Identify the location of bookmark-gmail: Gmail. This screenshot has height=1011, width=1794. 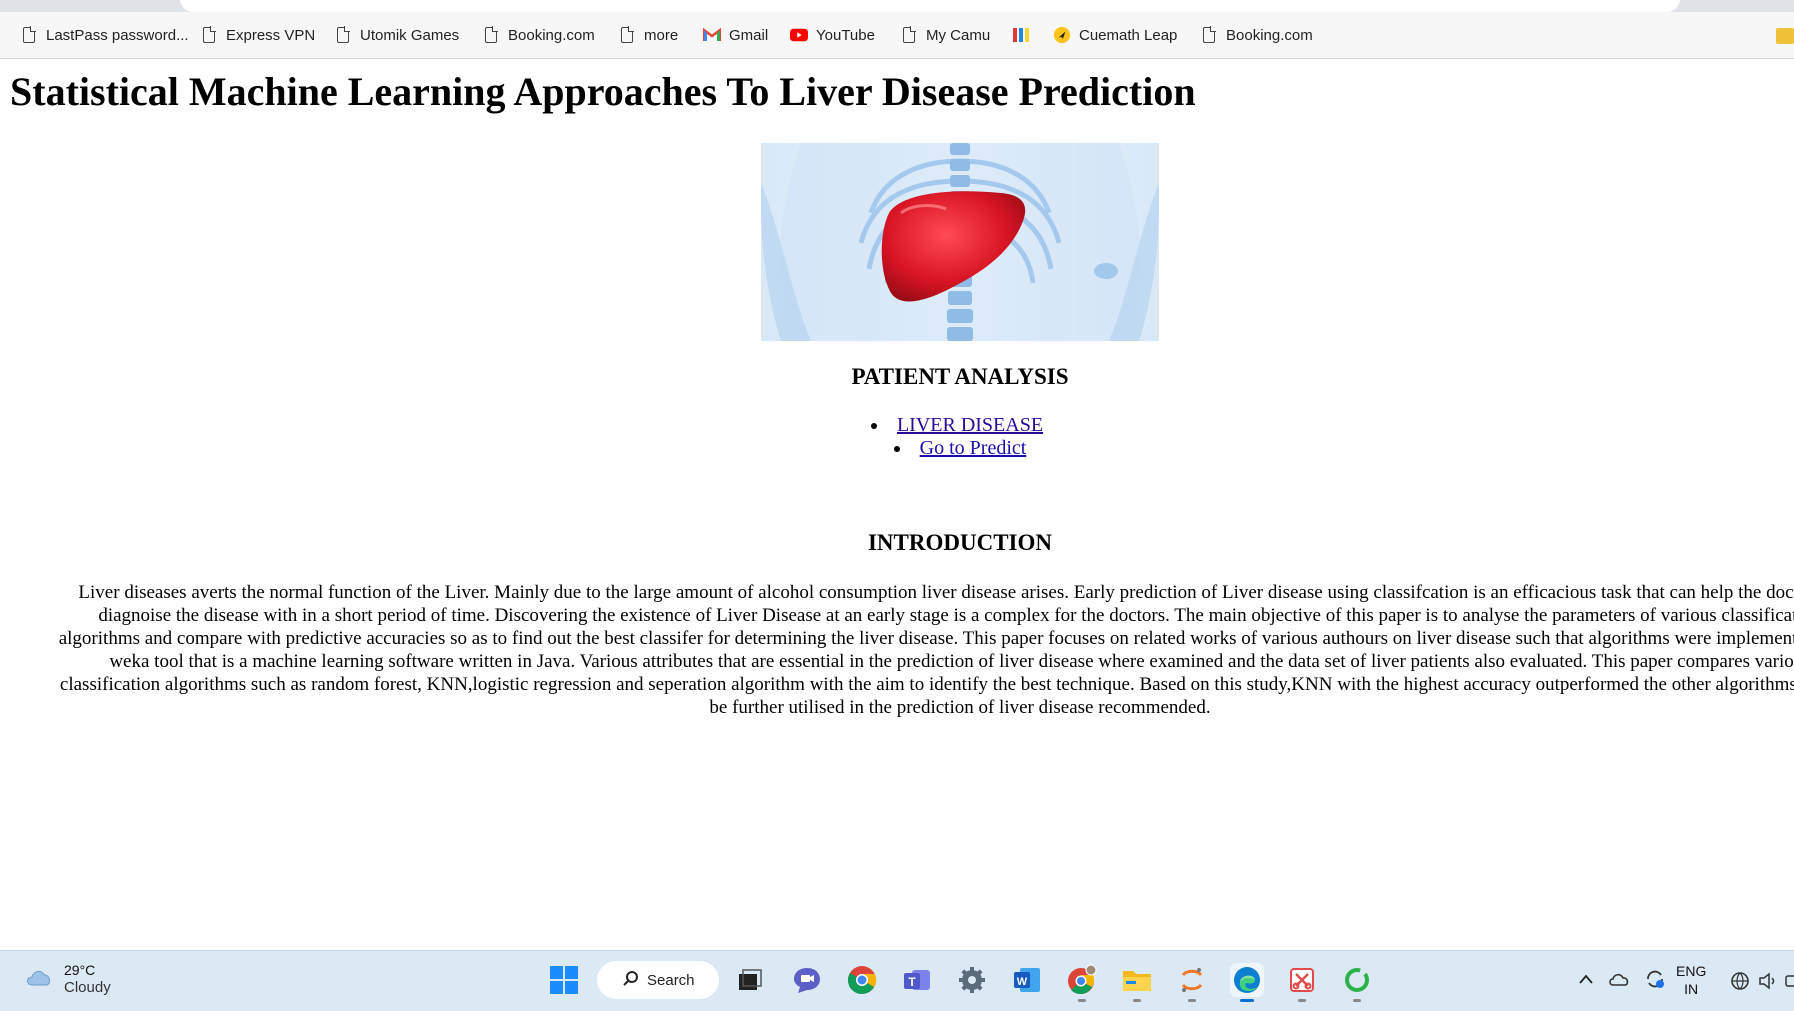
(735, 35).